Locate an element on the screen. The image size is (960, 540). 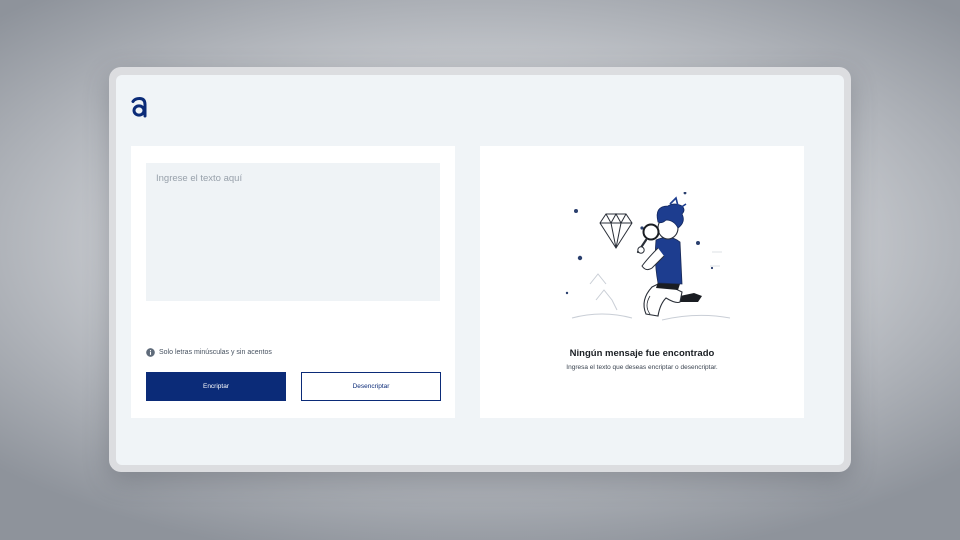
input-hint: Solo letras minúsculas y sin acentos is located at coordinates (209, 352).